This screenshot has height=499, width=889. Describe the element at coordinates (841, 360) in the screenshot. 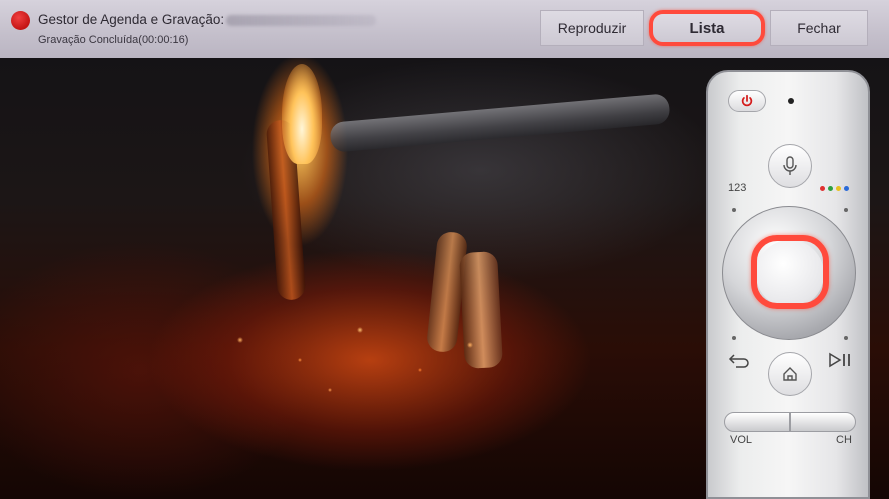

I see `play-pause-icon` at that location.